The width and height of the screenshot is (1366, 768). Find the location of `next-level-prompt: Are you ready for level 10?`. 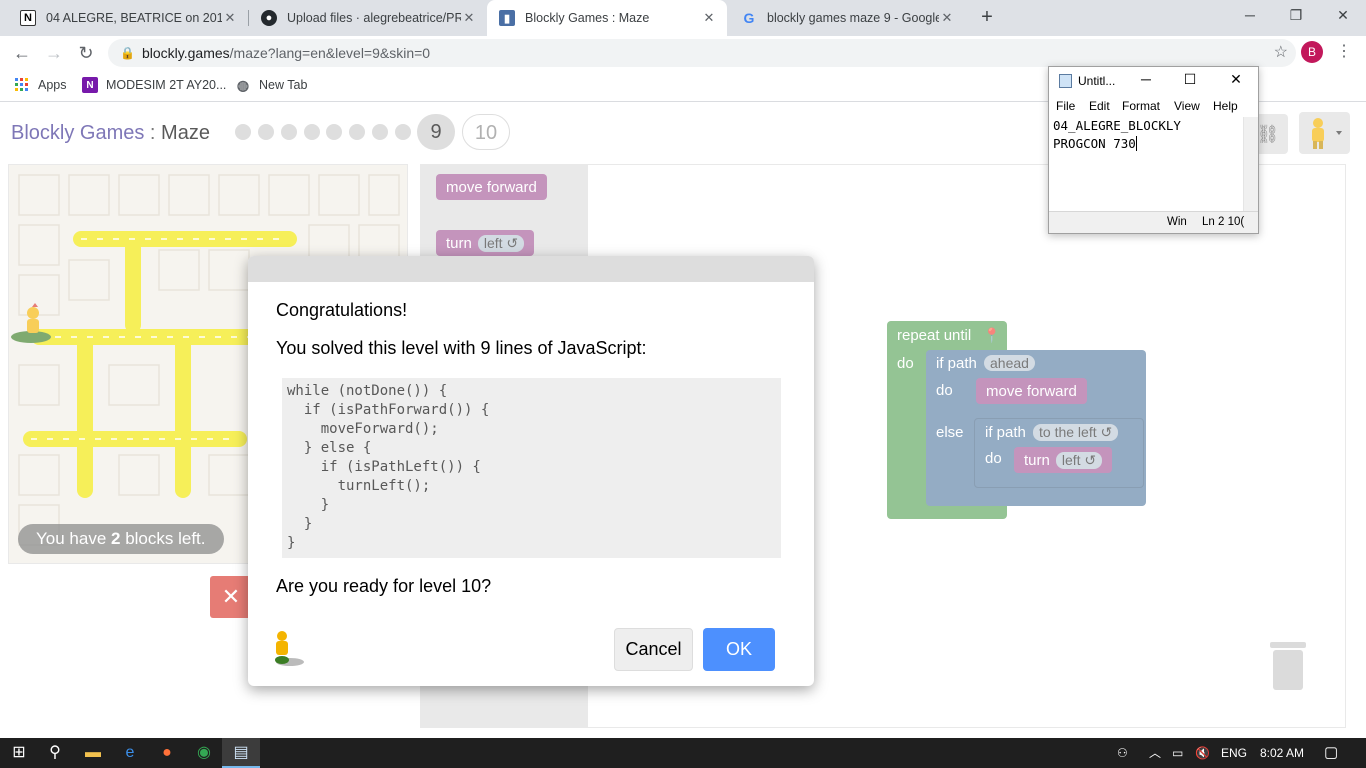

next-level-prompt: Are you ready for level 10? is located at coordinates (384, 586).